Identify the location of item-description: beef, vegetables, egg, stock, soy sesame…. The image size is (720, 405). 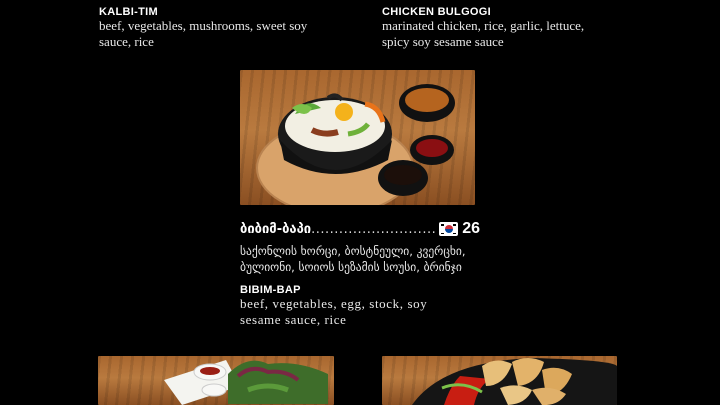
(334, 311).